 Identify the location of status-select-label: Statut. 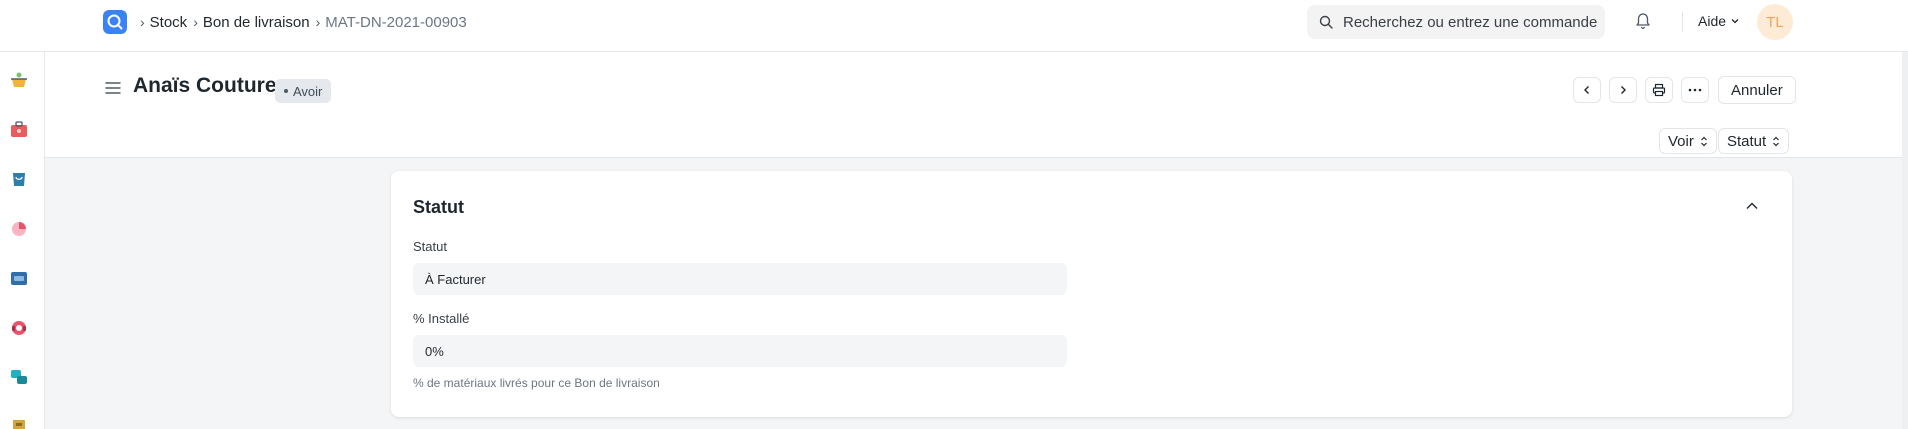
(1747, 141).